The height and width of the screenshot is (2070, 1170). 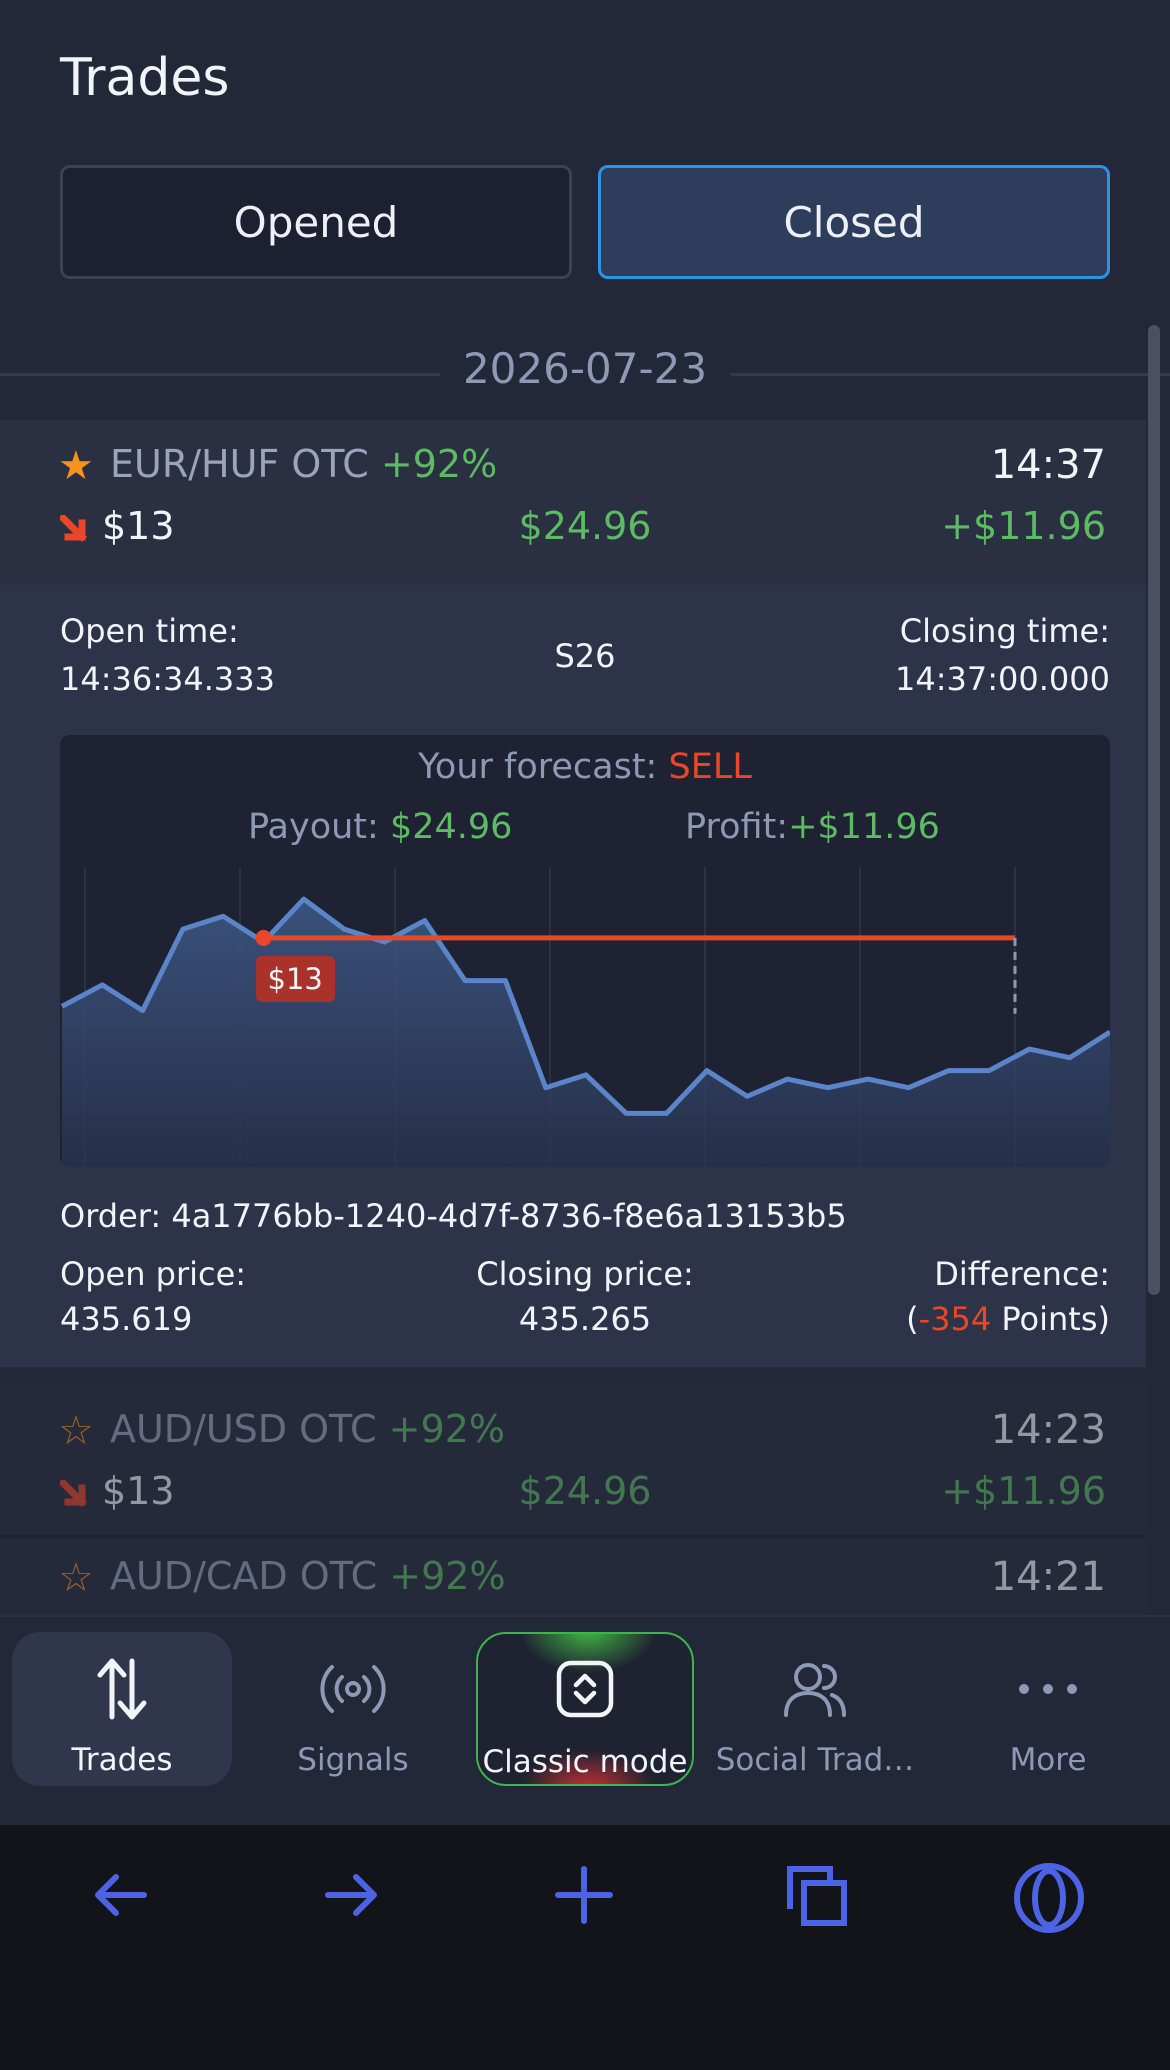 I want to click on date-group-header: 2026-07-23, so click(x=585, y=370).